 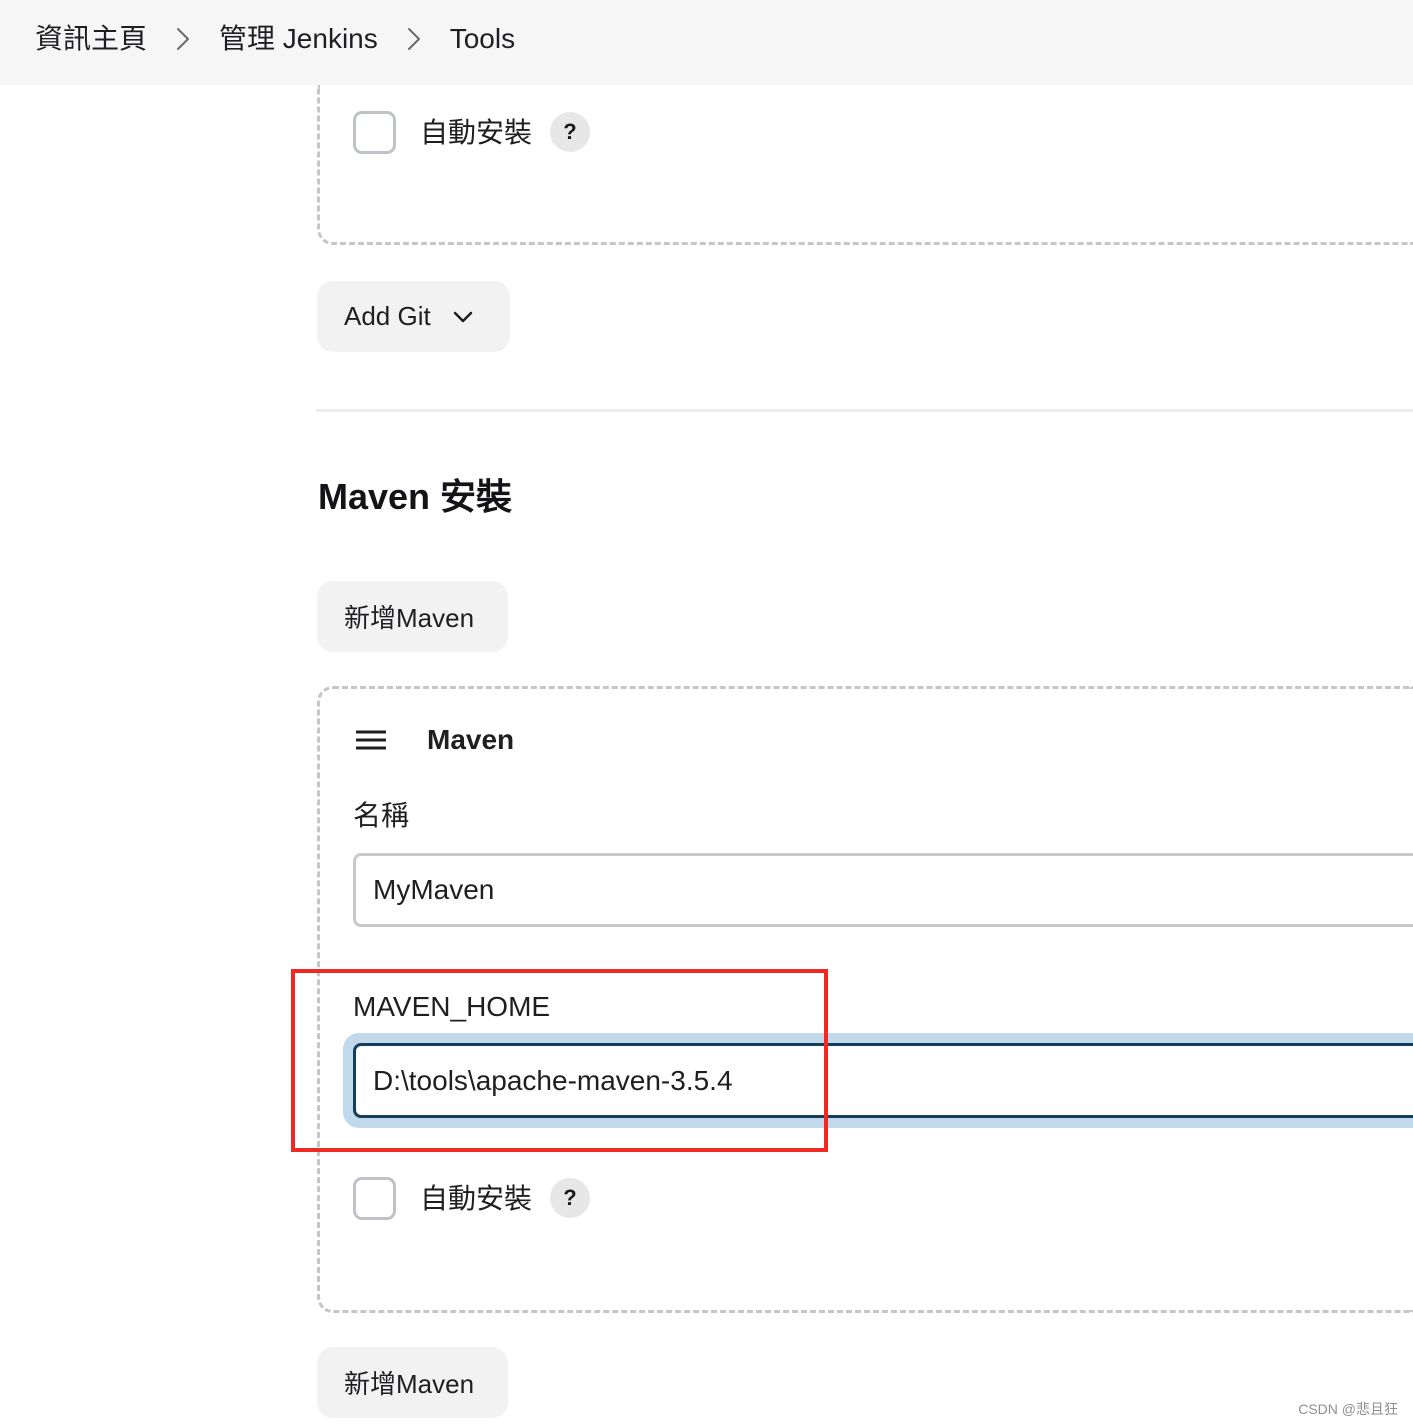 I want to click on watermark: CSDN @悲且狂, so click(x=1348, y=1409).